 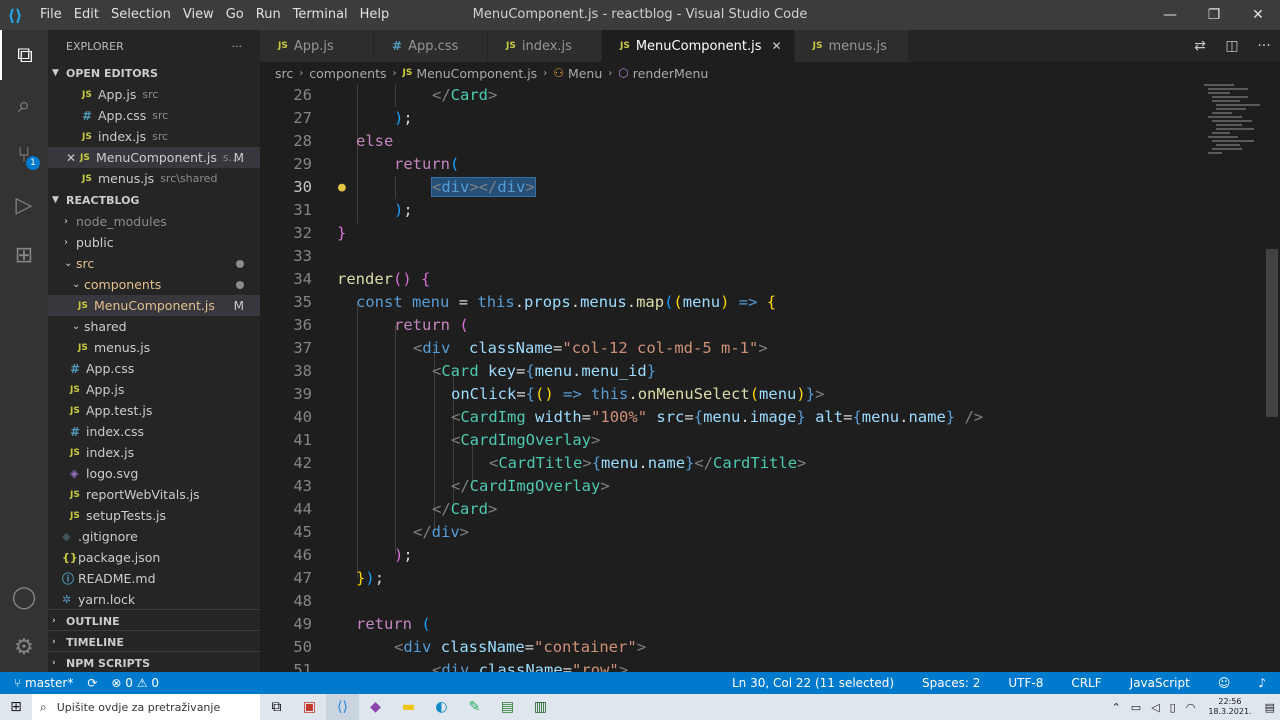 What do you see at coordinates (154, 389) in the screenshot?
I see `tree-file: JS App.js` at bounding box center [154, 389].